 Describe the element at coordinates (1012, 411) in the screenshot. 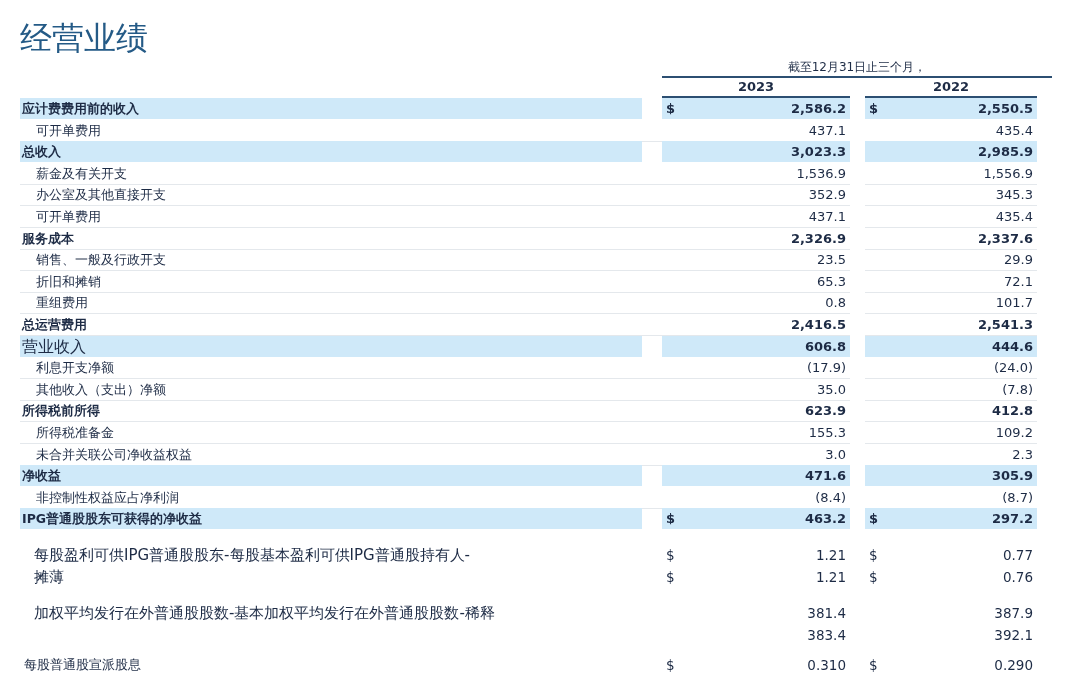

I see `amount: 412.8` at that location.